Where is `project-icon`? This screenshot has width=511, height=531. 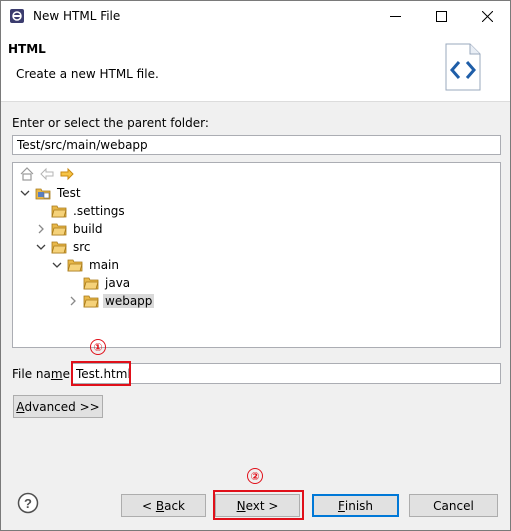 project-icon is located at coordinates (43, 194).